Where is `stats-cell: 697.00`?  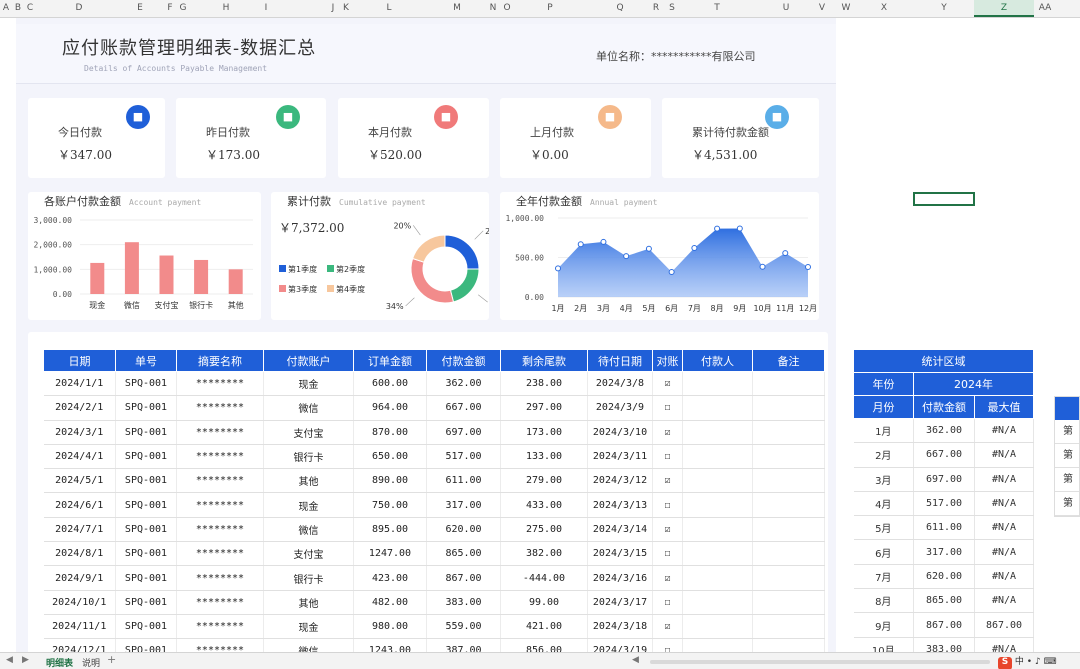
stats-cell: 697.00 is located at coordinates (944, 479).